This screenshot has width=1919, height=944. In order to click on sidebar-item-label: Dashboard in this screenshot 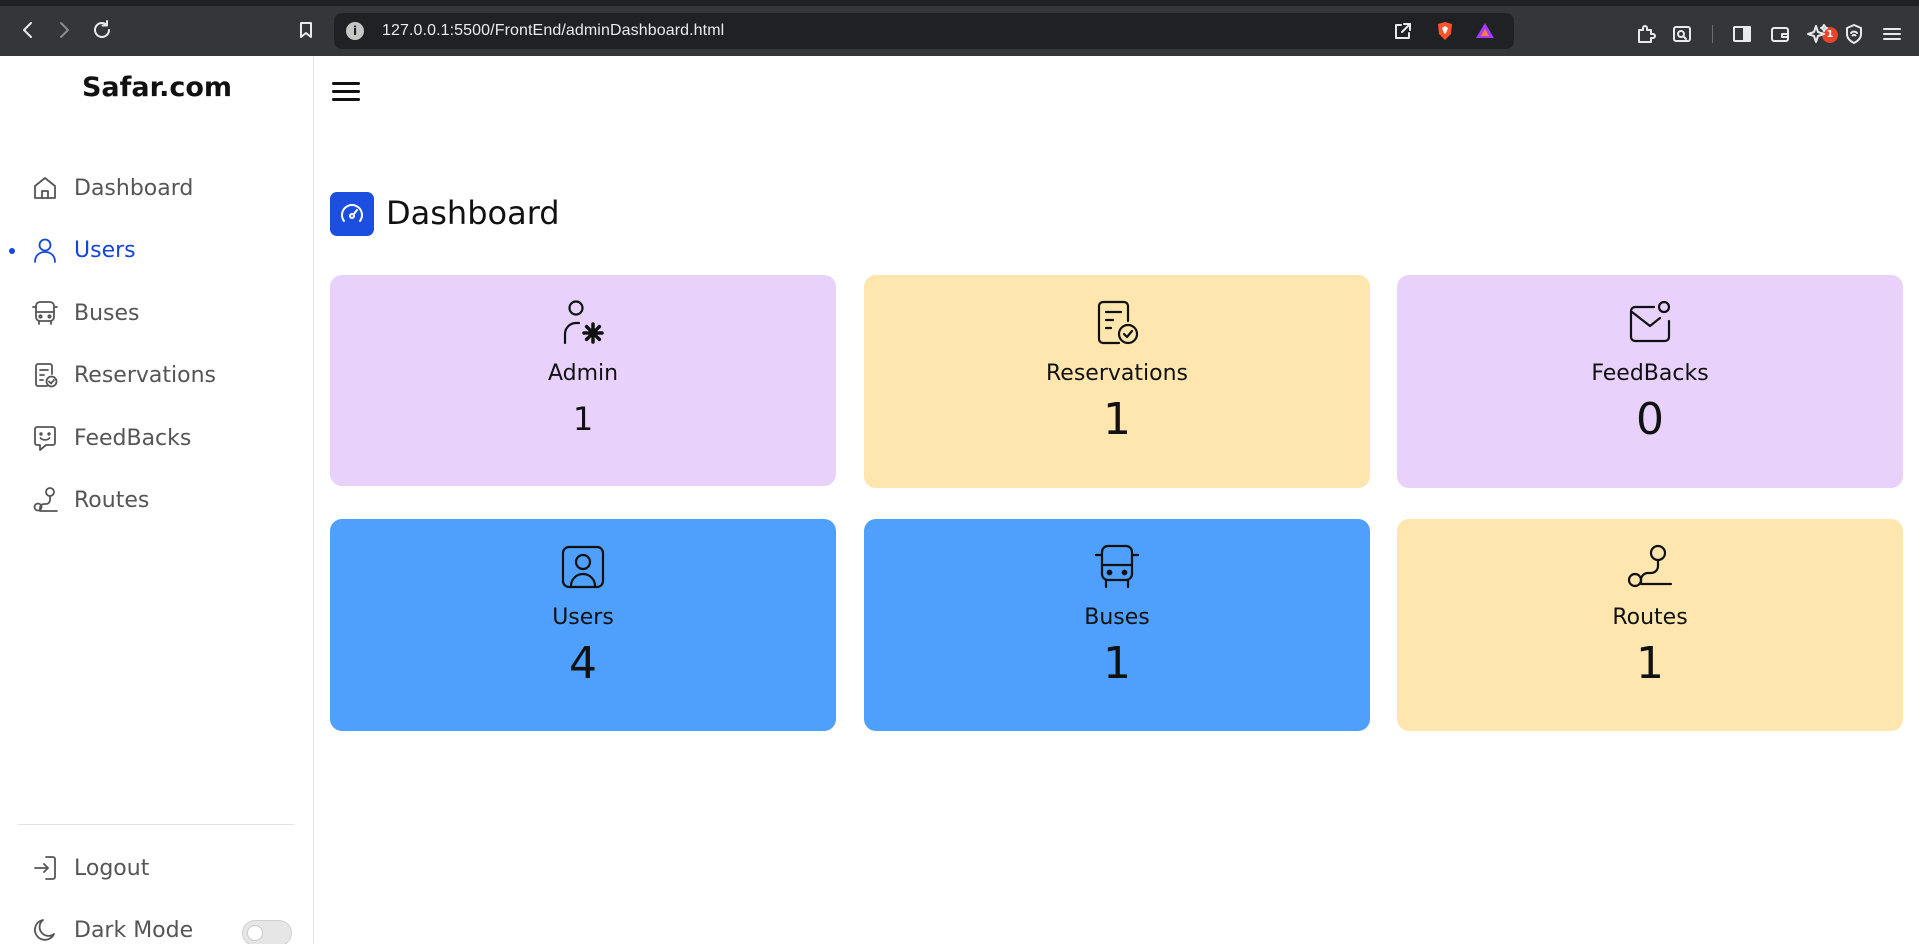, I will do `click(134, 188)`.